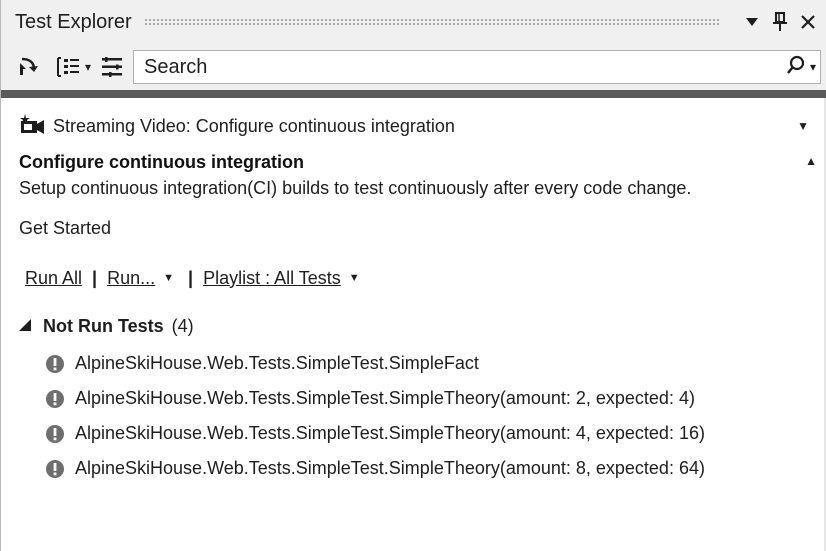 The height and width of the screenshot is (551, 826). I want to click on pin-icon, so click(780, 22).